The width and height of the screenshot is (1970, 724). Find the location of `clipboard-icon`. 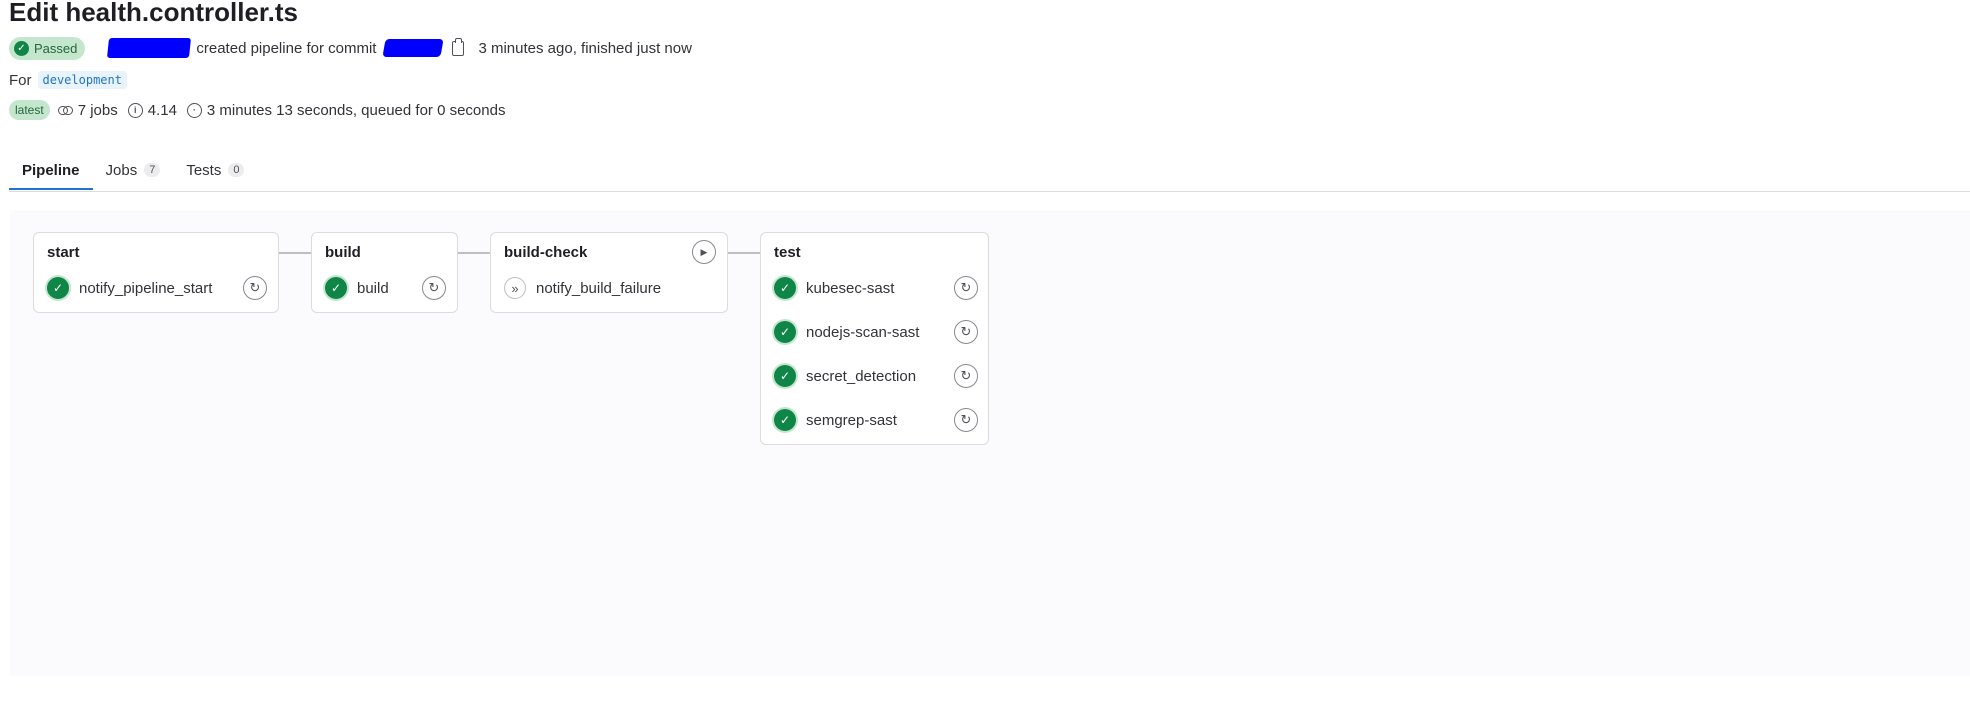

clipboard-icon is located at coordinates (458, 46).